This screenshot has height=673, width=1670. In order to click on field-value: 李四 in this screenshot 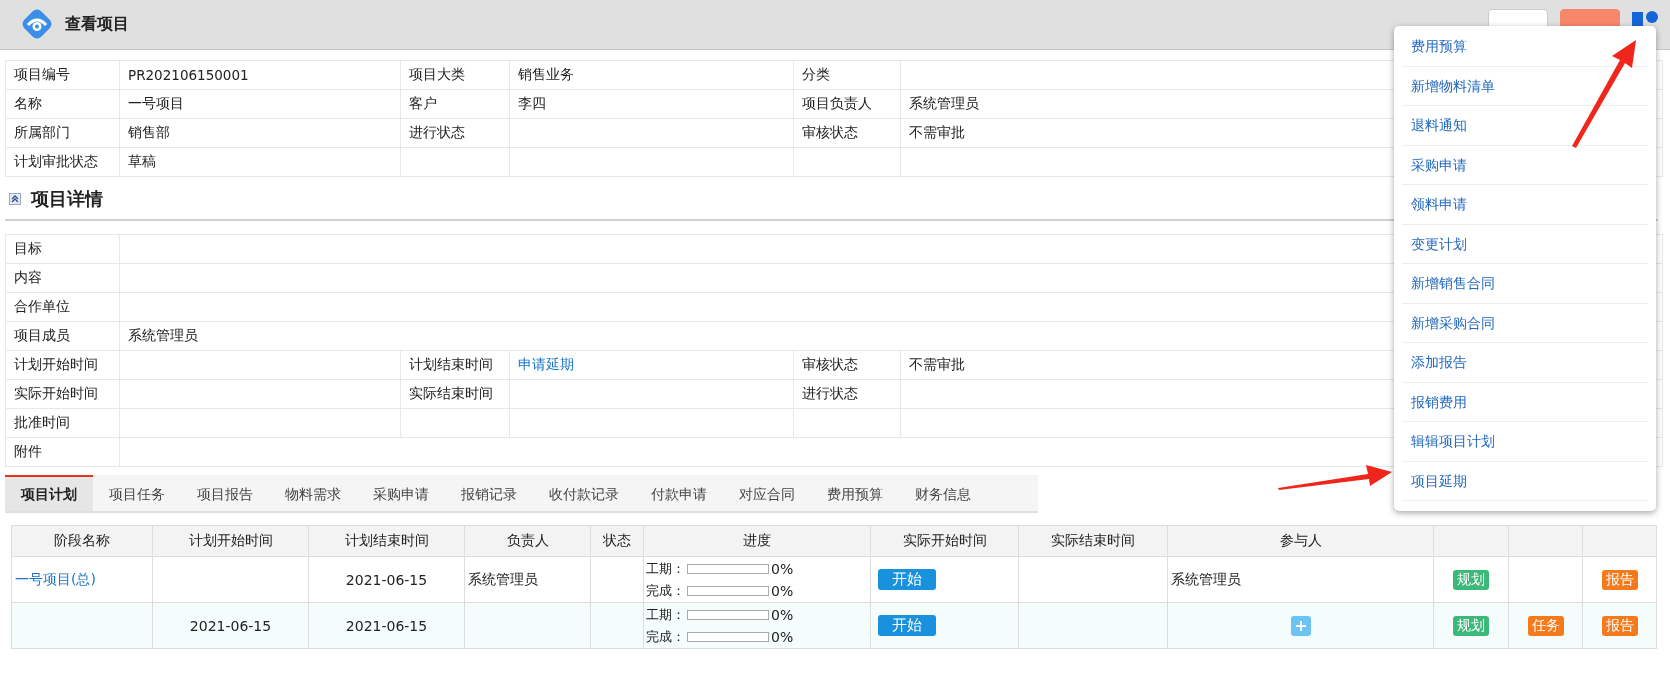, I will do `click(652, 104)`.